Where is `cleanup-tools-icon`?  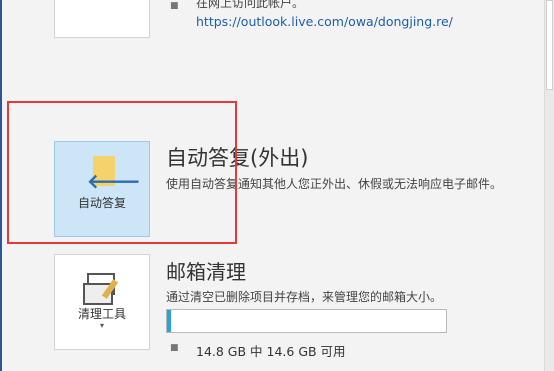 cleanup-tools-icon is located at coordinates (102, 287).